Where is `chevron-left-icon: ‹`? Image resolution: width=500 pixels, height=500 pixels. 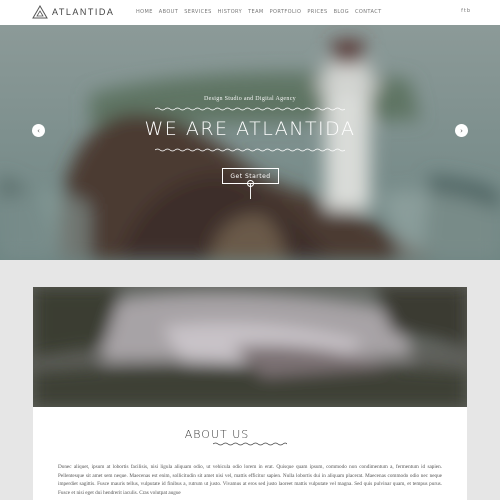 chevron-left-icon: ‹ is located at coordinates (38, 130).